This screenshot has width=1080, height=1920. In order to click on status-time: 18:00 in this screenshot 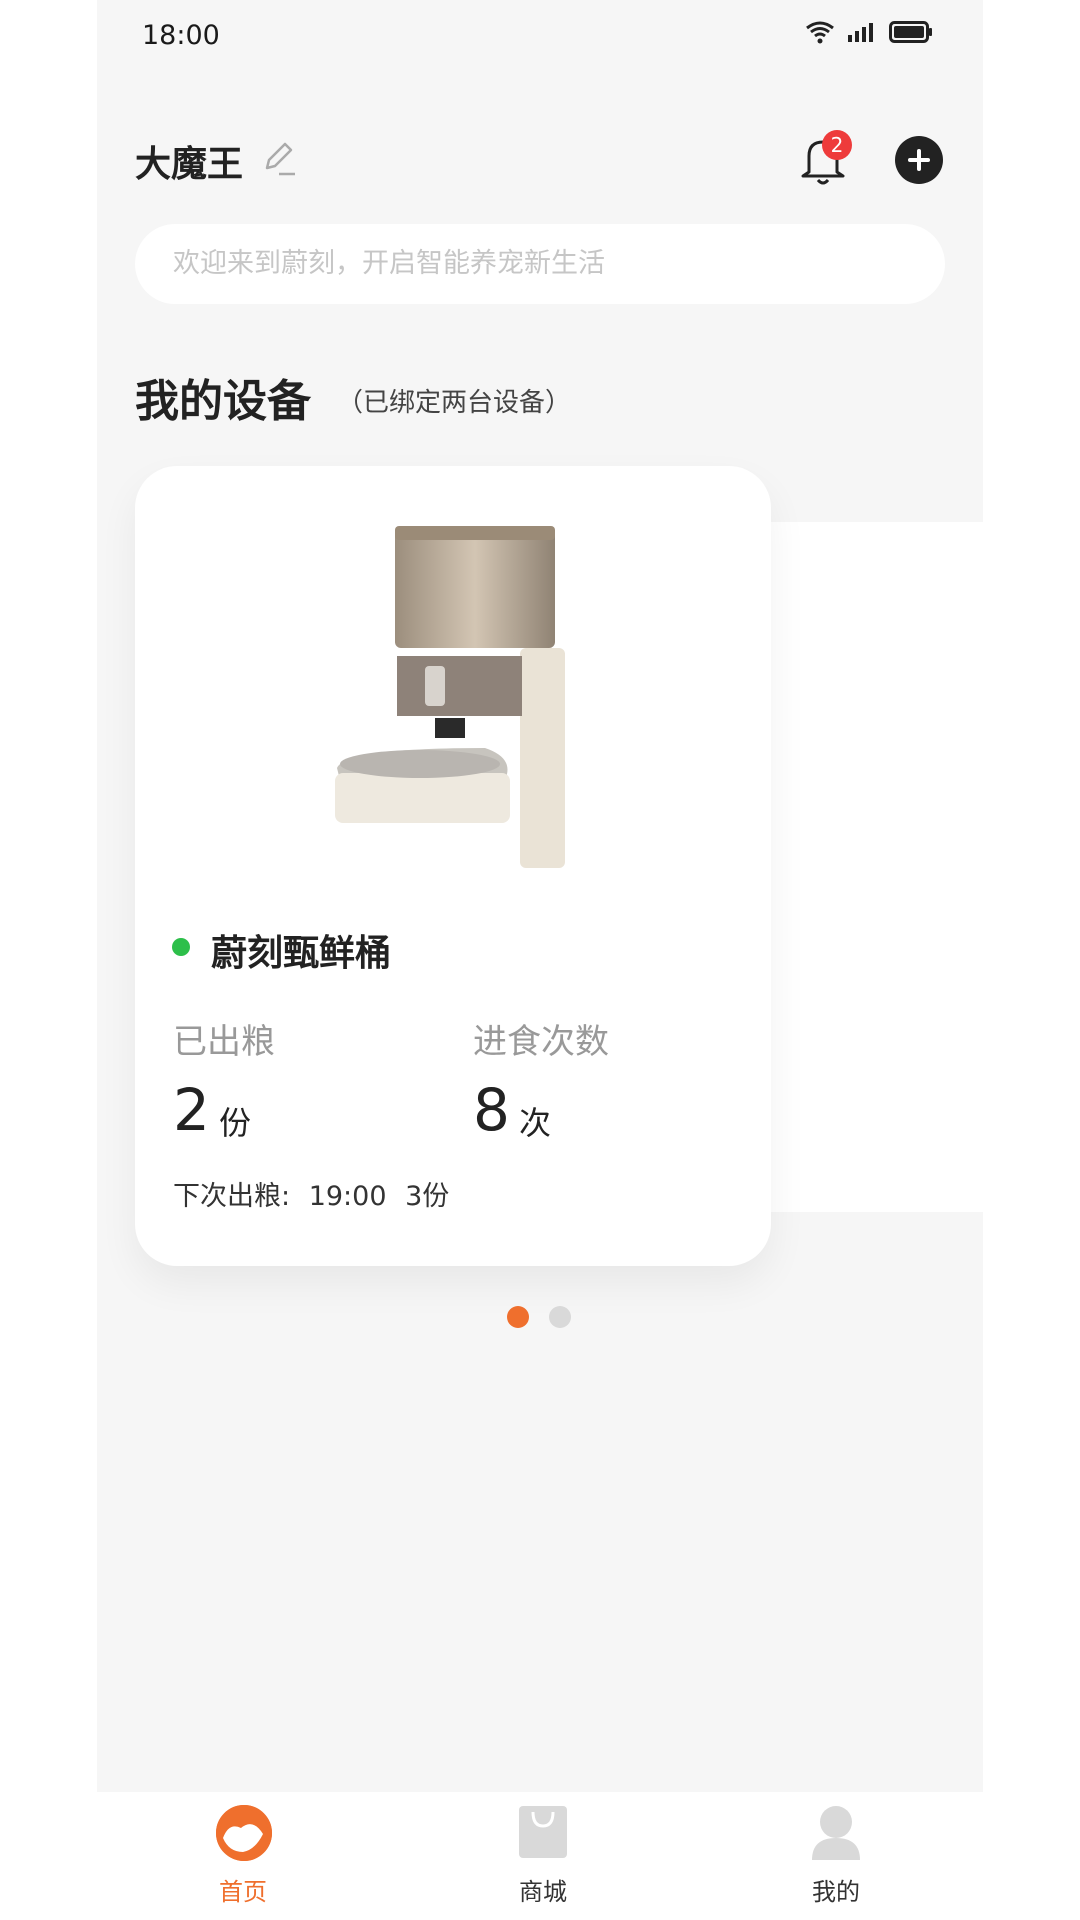, I will do `click(181, 35)`.